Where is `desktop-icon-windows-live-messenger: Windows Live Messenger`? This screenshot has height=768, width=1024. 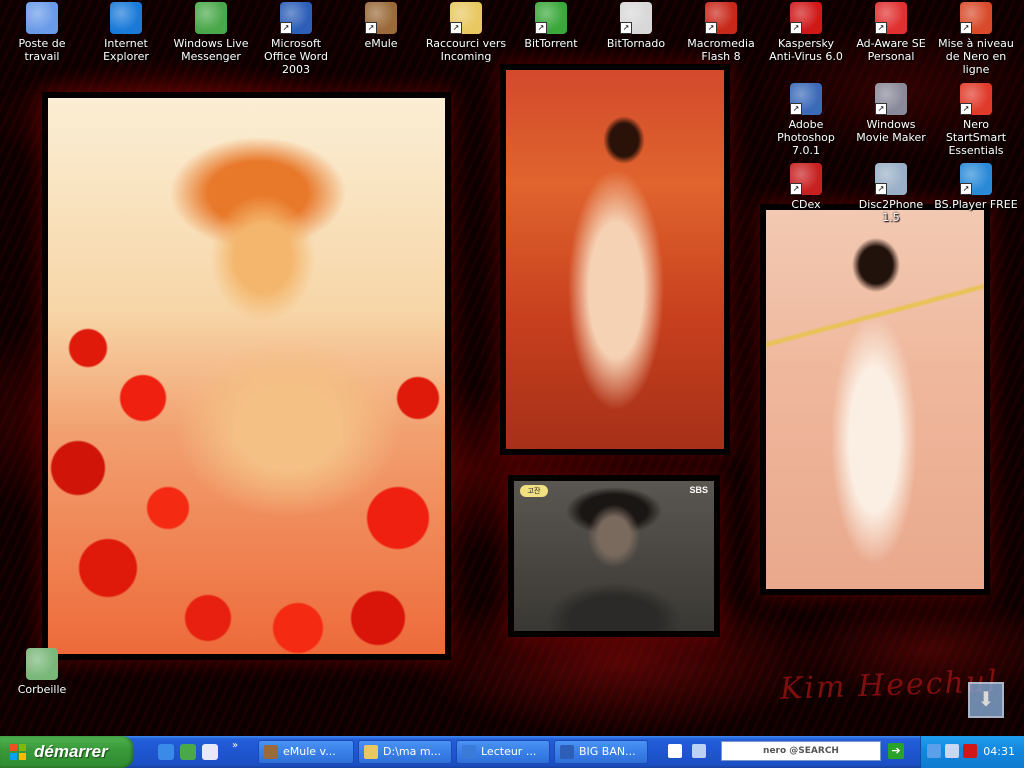 desktop-icon-windows-live-messenger: Windows Live Messenger is located at coordinates (211, 32).